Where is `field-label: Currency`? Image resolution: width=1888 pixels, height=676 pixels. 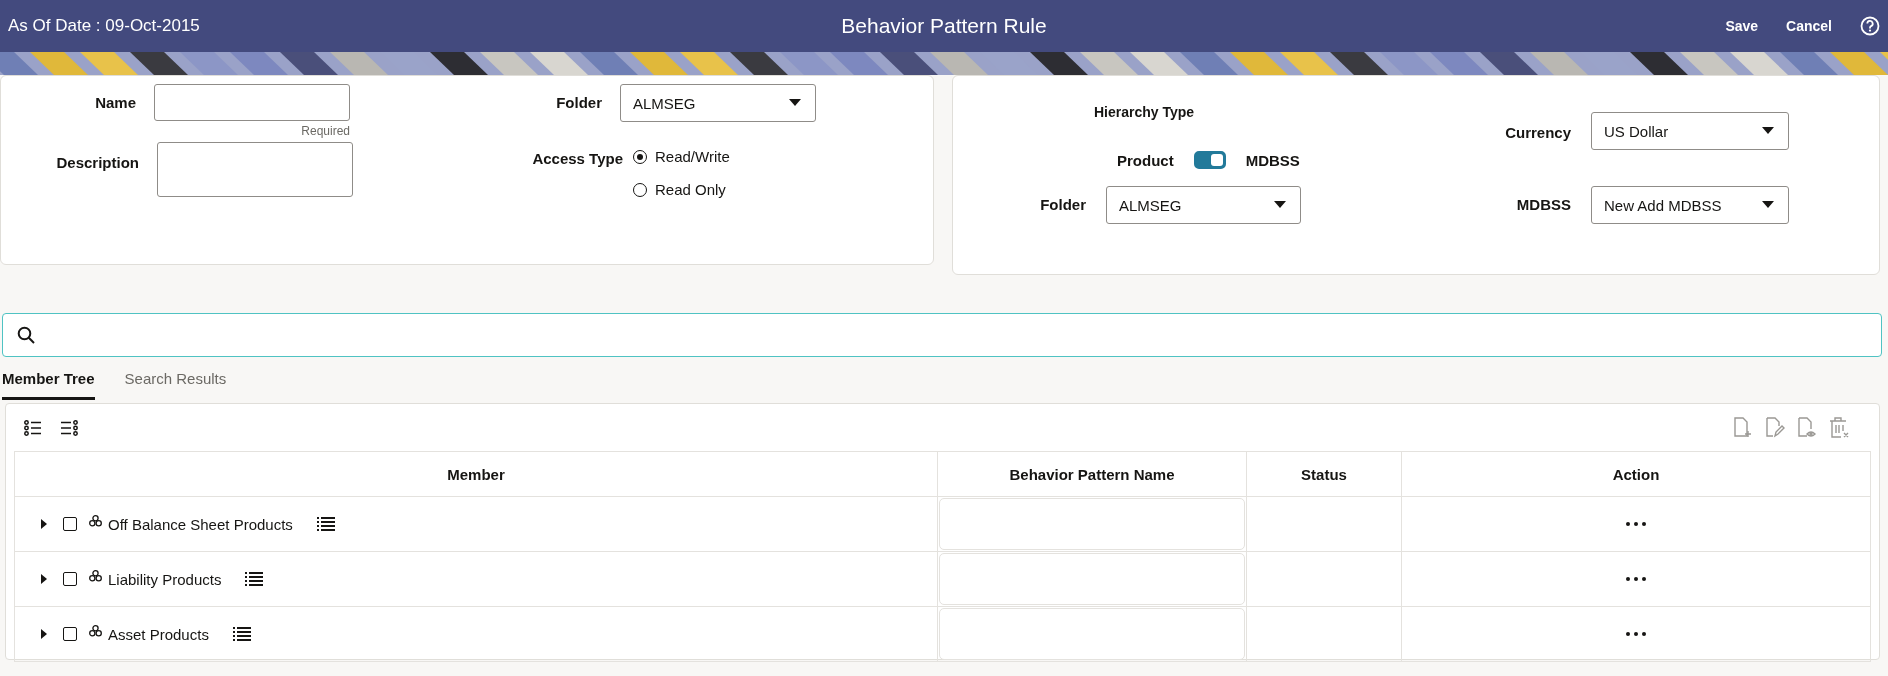 field-label: Currency is located at coordinates (1537, 133).